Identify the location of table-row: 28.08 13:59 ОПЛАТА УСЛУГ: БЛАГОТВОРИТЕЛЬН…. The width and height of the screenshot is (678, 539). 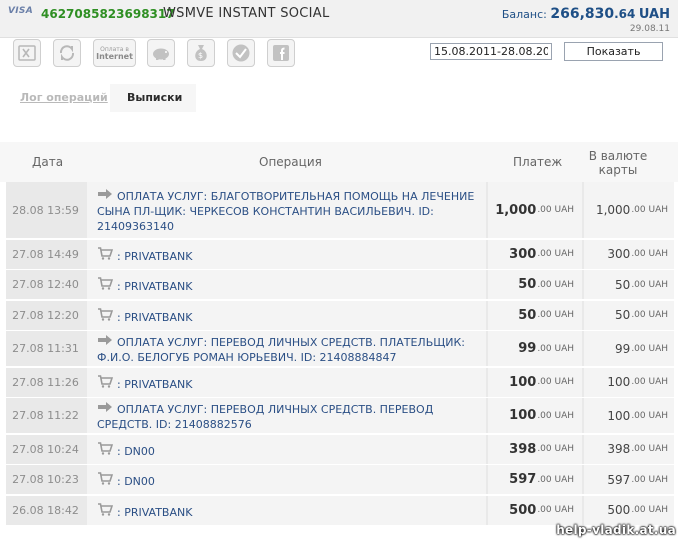
(340, 210).